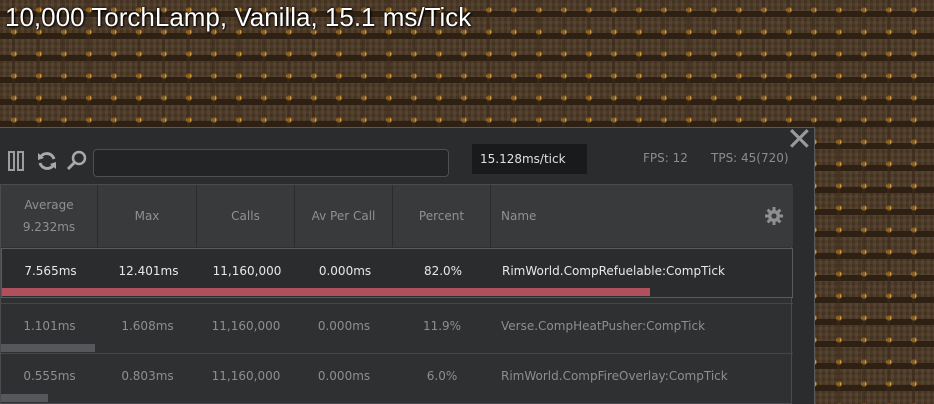 Image resolution: width=934 pixels, height=404 pixels. Describe the element at coordinates (147, 376) in the screenshot. I see `cell-max: 0.803ms` at that location.